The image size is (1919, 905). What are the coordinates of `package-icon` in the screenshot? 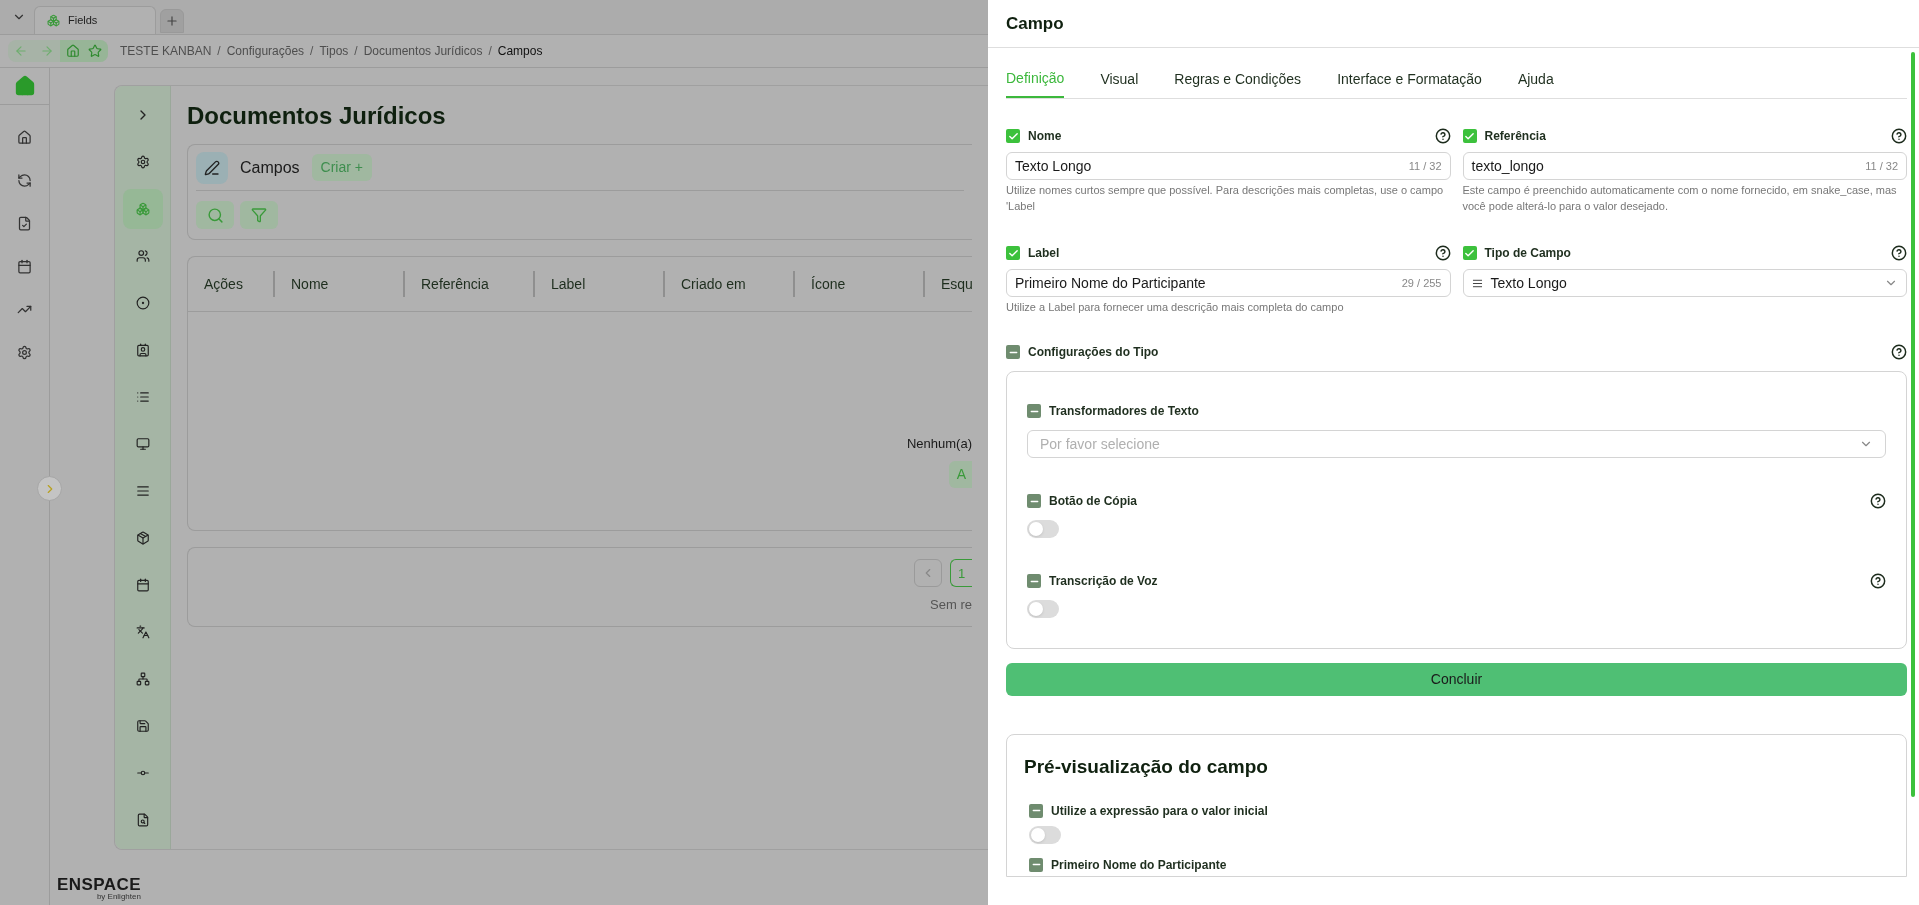 It's located at (142, 538).